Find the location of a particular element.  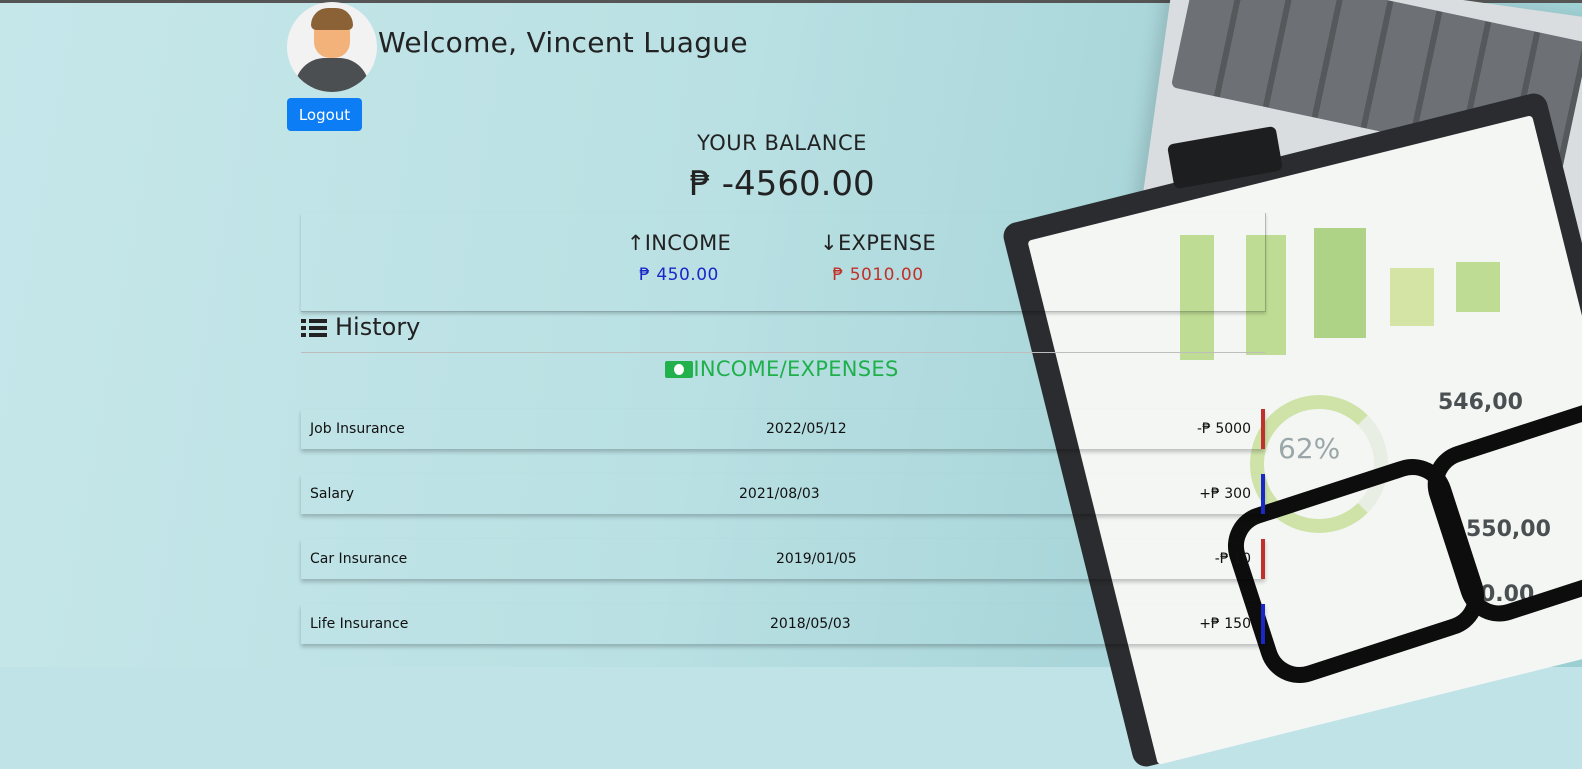

expense-amount: ₱ 5010.00 is located at coordinates (878, 275).